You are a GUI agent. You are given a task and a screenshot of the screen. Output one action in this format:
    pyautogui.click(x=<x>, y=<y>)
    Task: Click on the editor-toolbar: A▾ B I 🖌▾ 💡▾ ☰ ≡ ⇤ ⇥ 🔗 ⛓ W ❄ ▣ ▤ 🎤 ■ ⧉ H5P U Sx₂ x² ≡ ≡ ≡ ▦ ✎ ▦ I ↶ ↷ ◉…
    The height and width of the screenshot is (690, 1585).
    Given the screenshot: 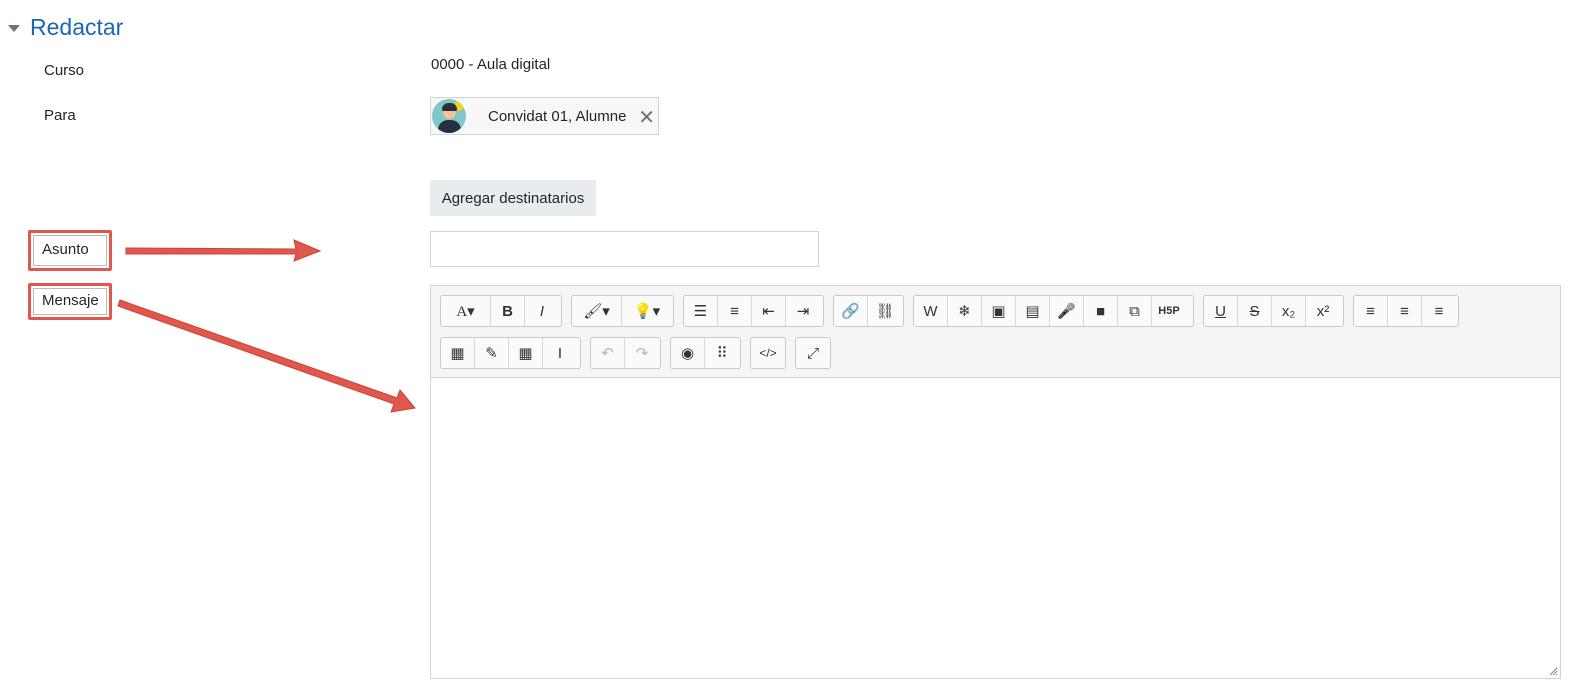 What is the action you would take?
    pyautogui.click(x=995, y=332)
    